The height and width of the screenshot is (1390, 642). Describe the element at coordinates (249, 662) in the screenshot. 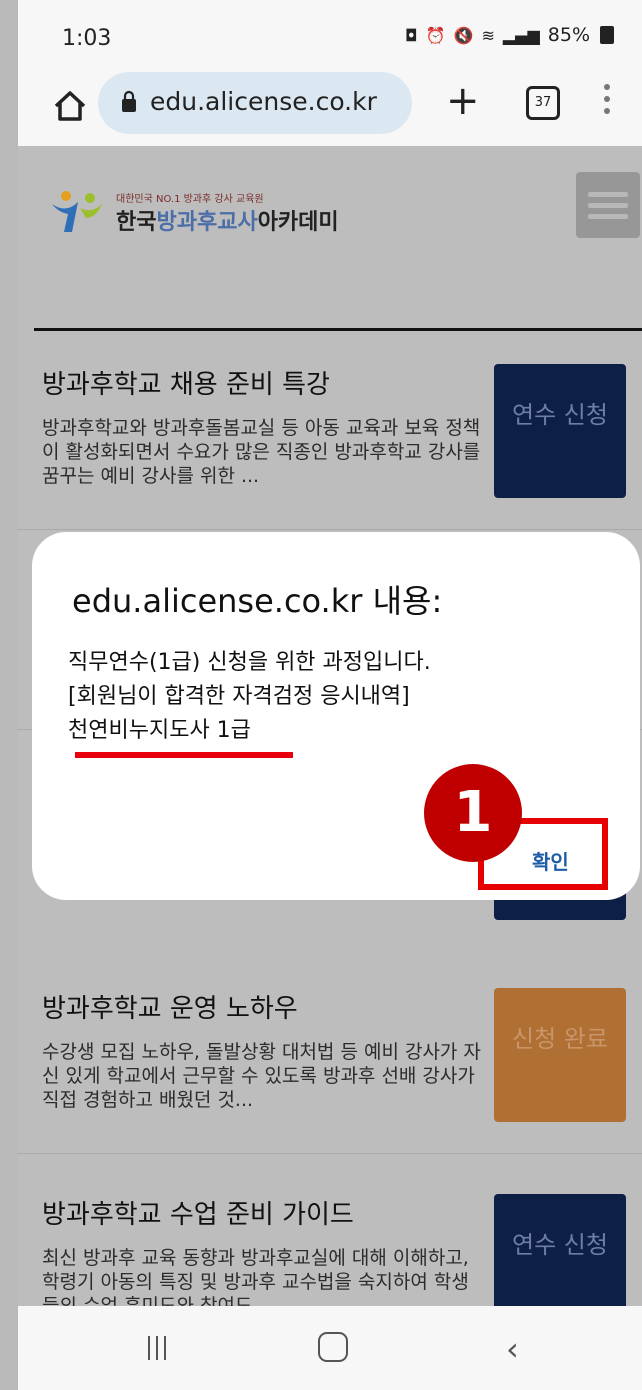

I see `dialog-line: 직무연수(1급) 신청을 위한 과정입니다.` at that location.